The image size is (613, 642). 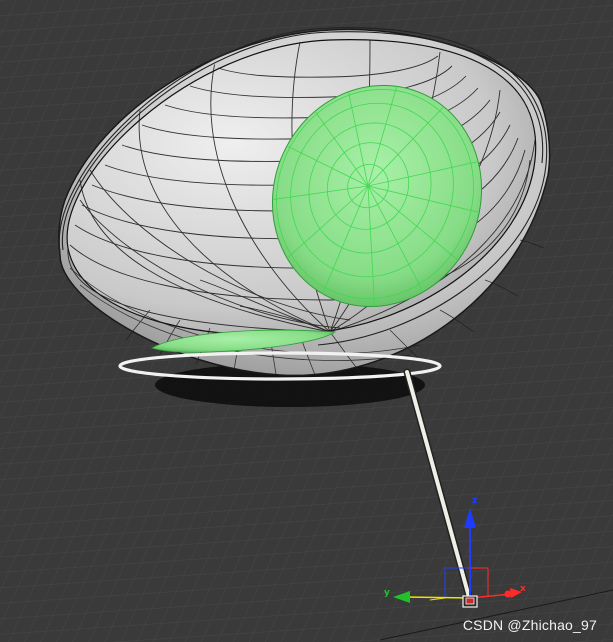 I want to click on gizmo-pivot-inner, so click(x=470, y=601).